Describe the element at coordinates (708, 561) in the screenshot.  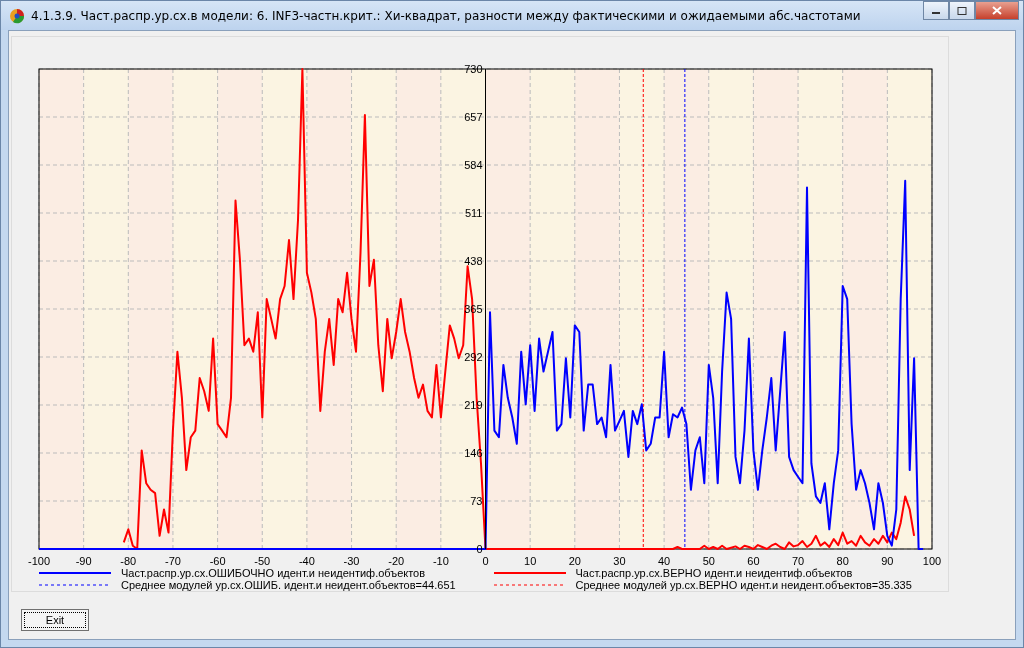
I see `x-tick-label: 50` at that location.